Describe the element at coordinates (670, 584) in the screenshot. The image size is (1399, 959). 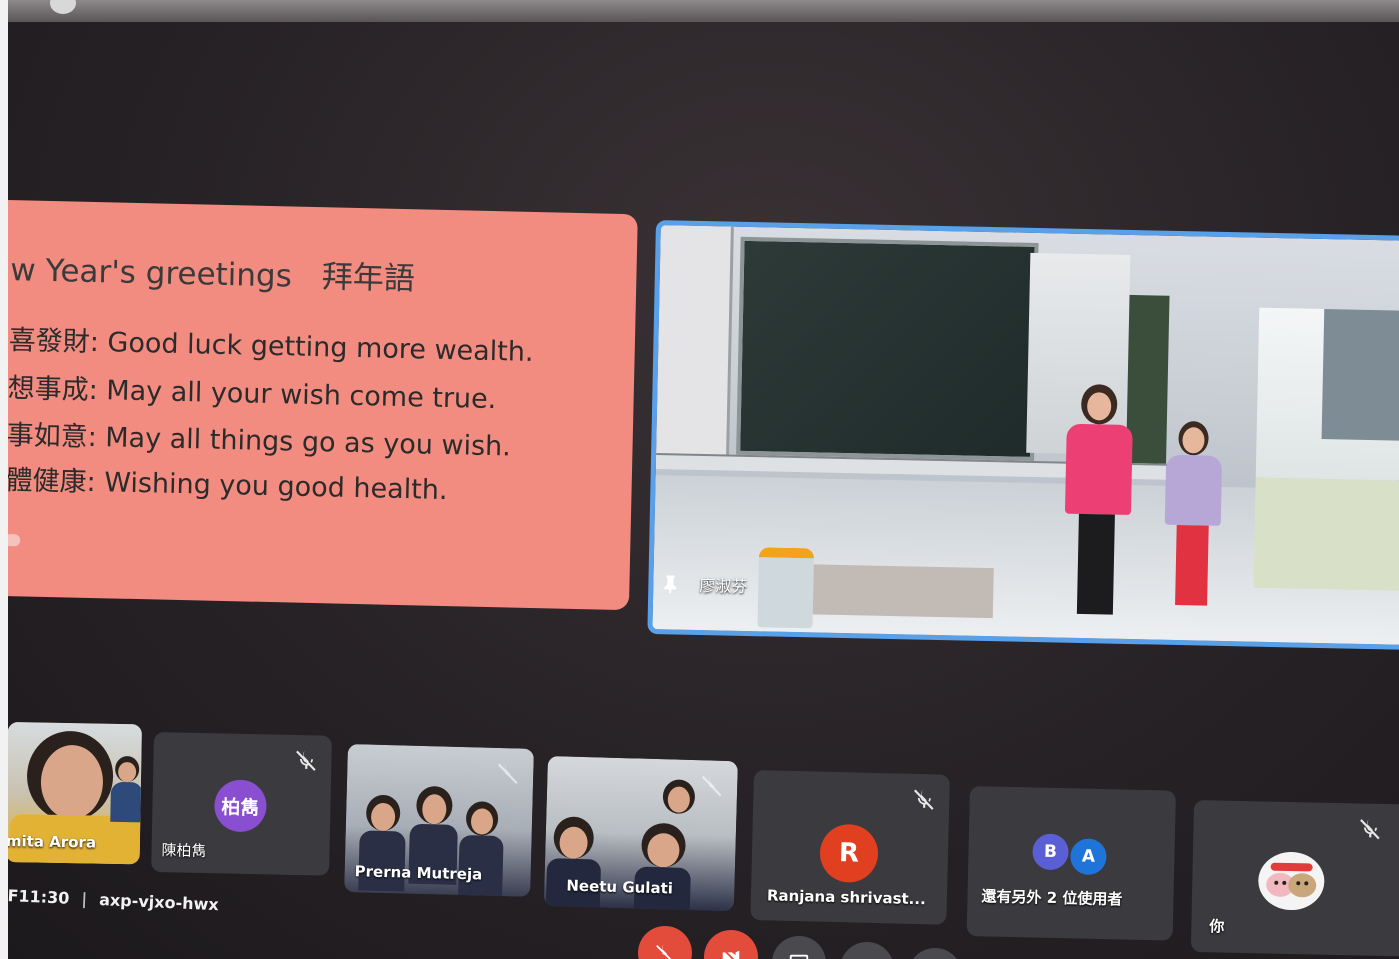
I see `pin-icon` at that location.